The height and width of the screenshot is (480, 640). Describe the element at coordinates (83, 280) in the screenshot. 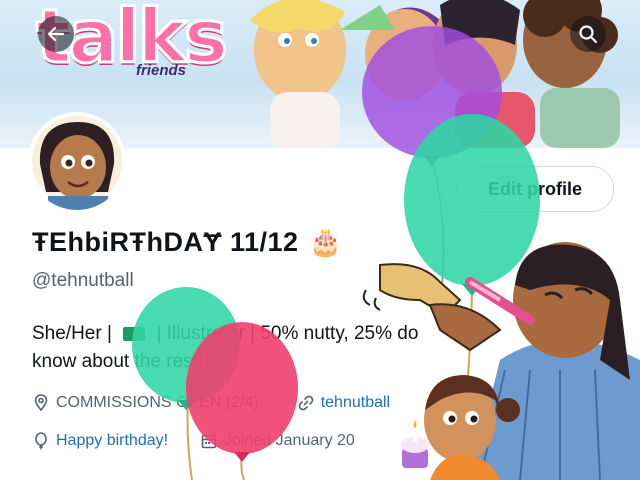

I see `user-handle: @tehnutball` at that location.